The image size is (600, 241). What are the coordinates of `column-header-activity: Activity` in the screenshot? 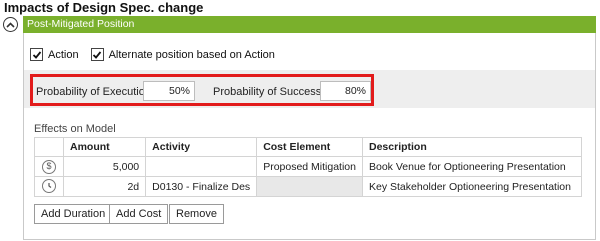 It's located at (201, 147).